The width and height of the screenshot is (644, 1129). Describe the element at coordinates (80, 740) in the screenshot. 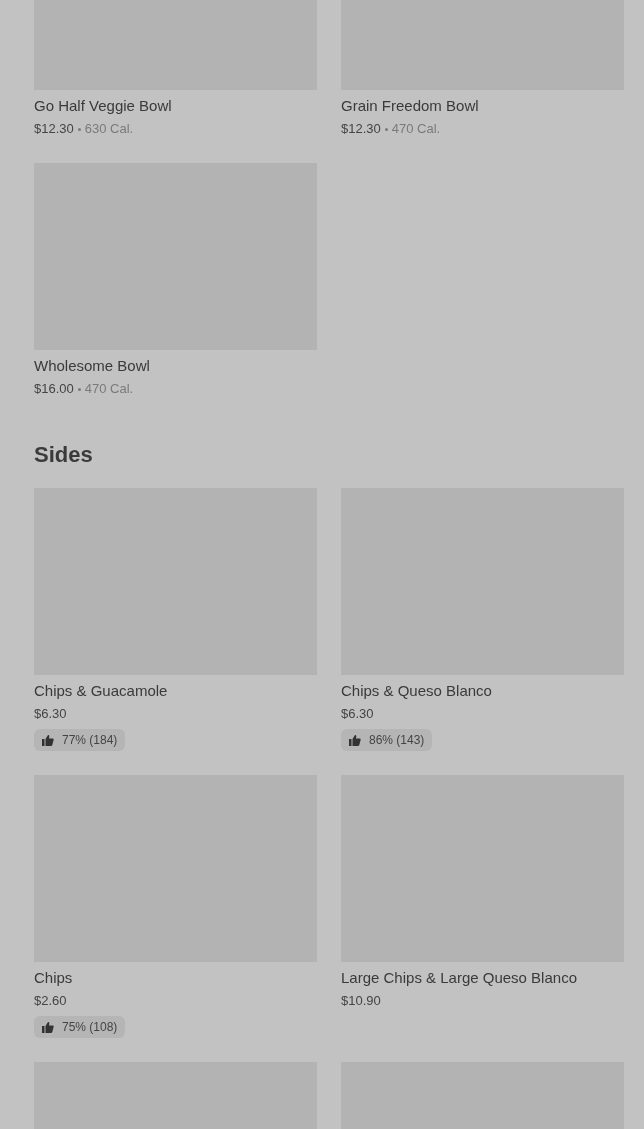

I see `rating-badge: 77% (184)` at that location.